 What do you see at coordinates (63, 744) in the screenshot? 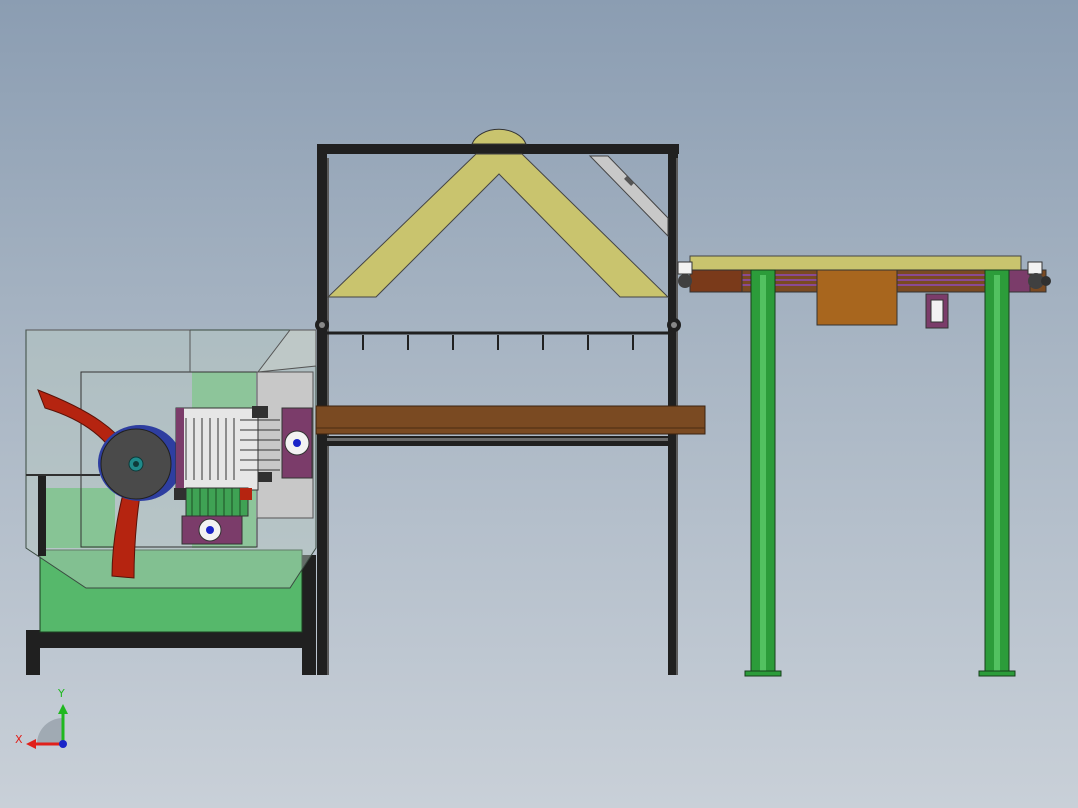
I see `z-axis-dot` at bounding box center [63, 744].